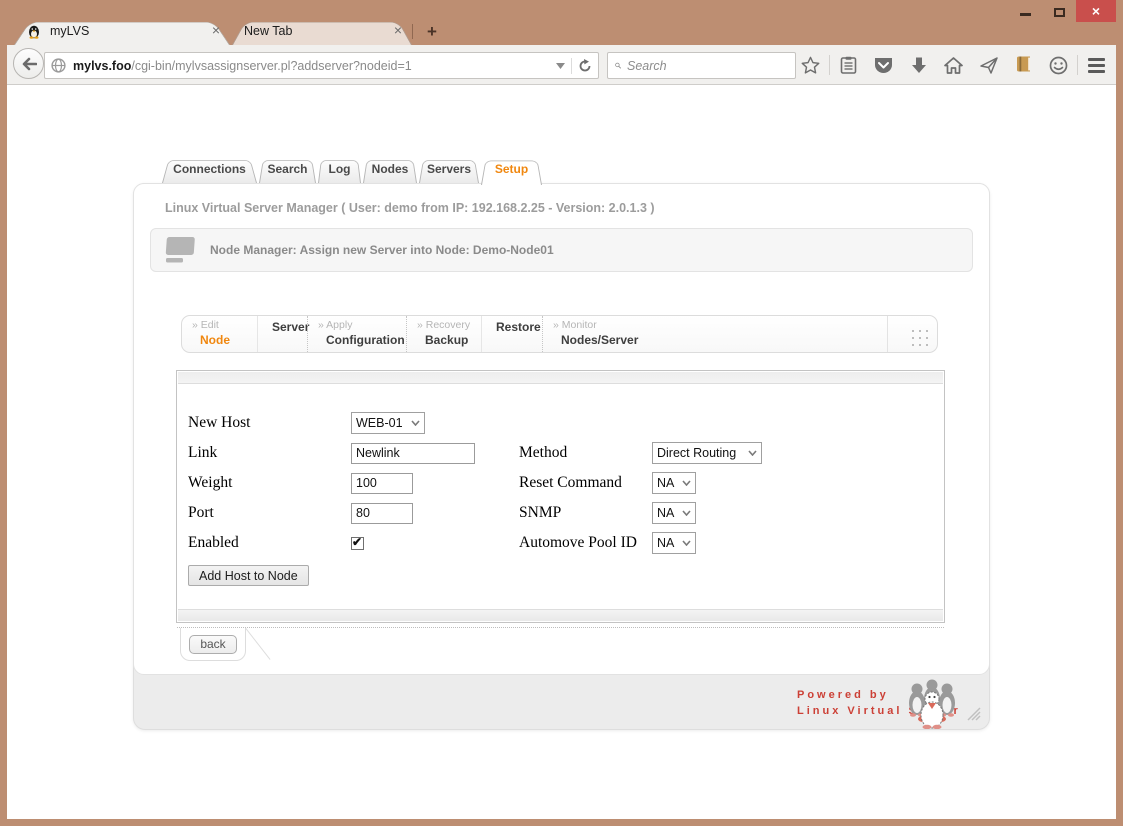  I want to click on search-icon, so click(618, 65).